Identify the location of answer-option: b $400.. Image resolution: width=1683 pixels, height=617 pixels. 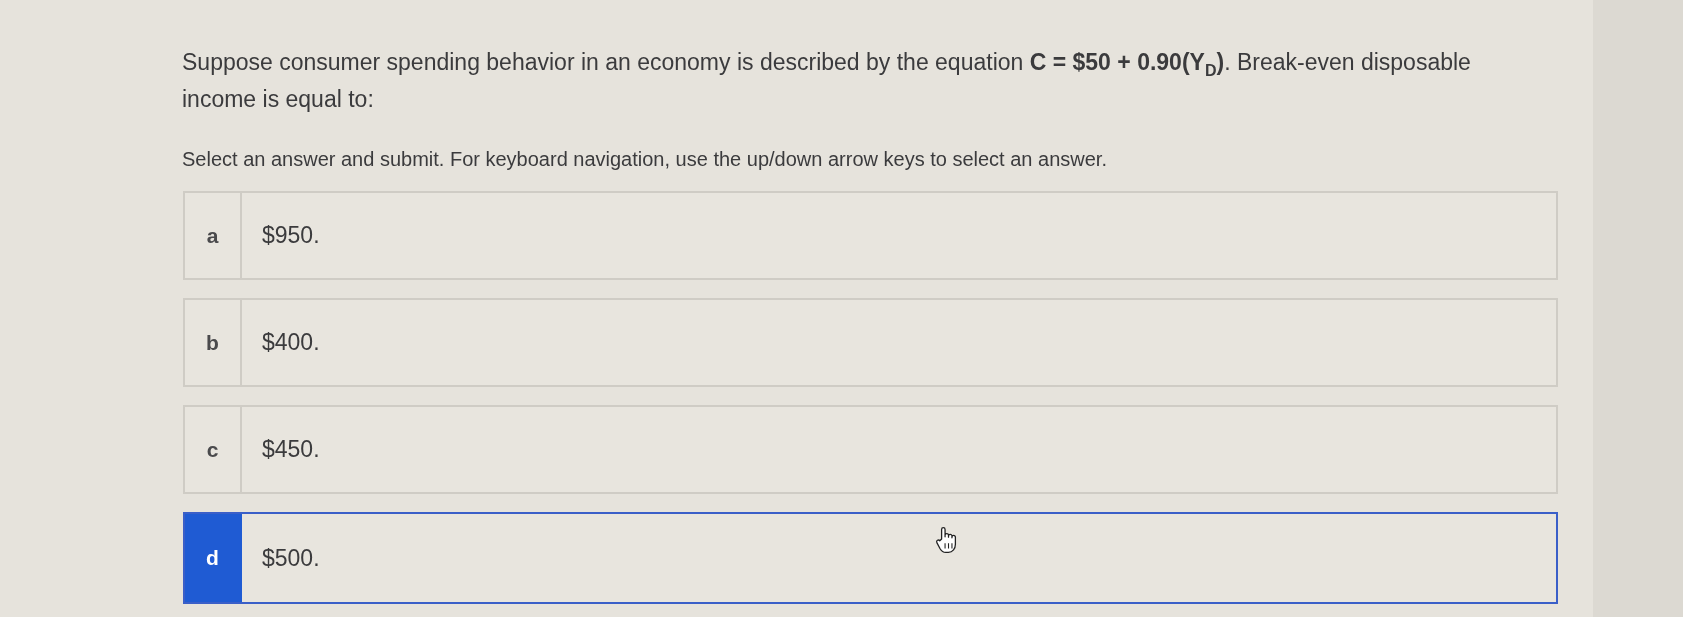
(870, 342).